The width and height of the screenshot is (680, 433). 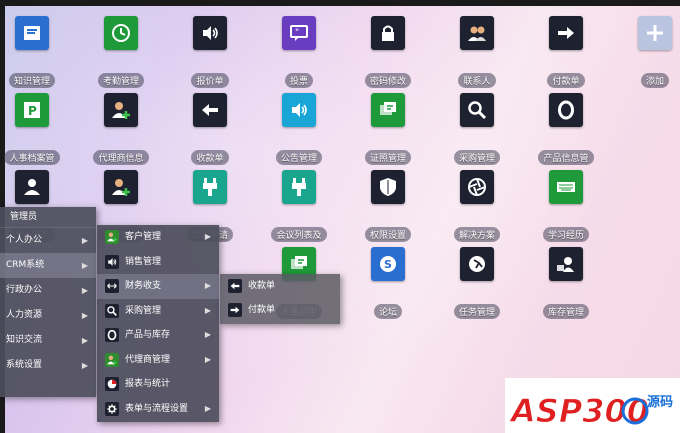 I want to click on app-tile-22: 学习经历, so click(x=566, y=206).